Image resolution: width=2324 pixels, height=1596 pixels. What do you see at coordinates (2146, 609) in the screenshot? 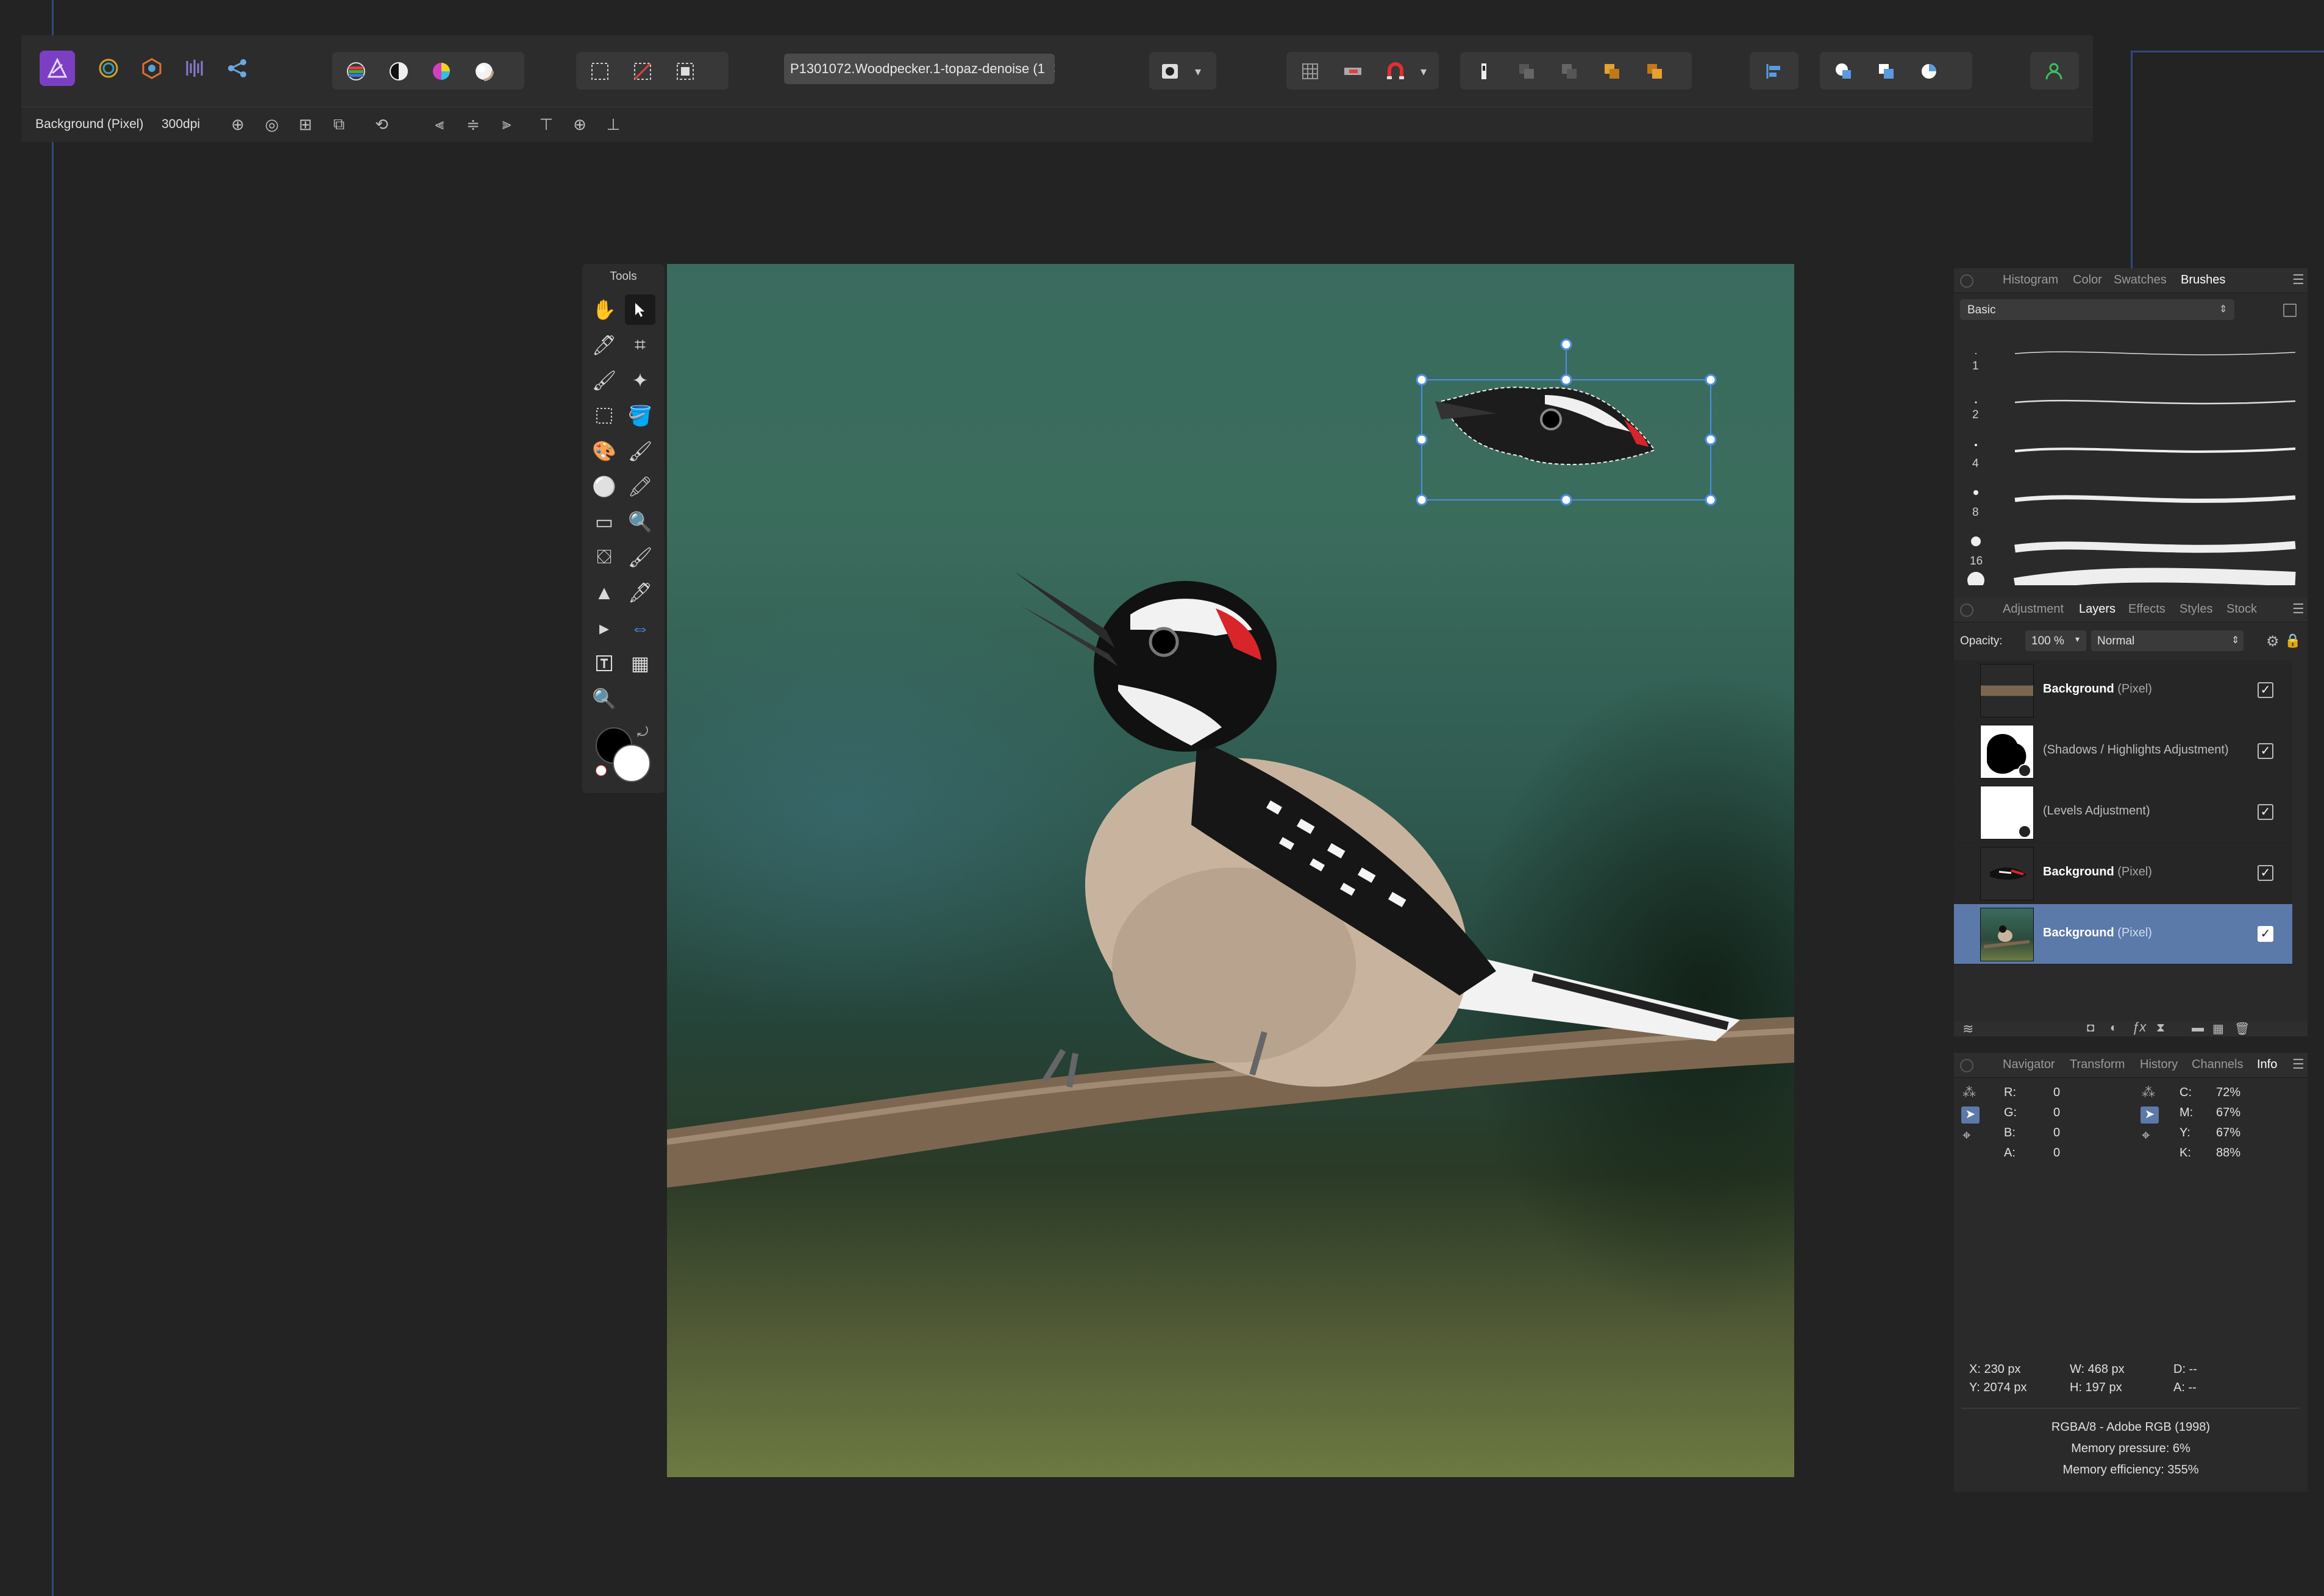
I see `tab-effects: Effects` at bounding box center [2146, 609].